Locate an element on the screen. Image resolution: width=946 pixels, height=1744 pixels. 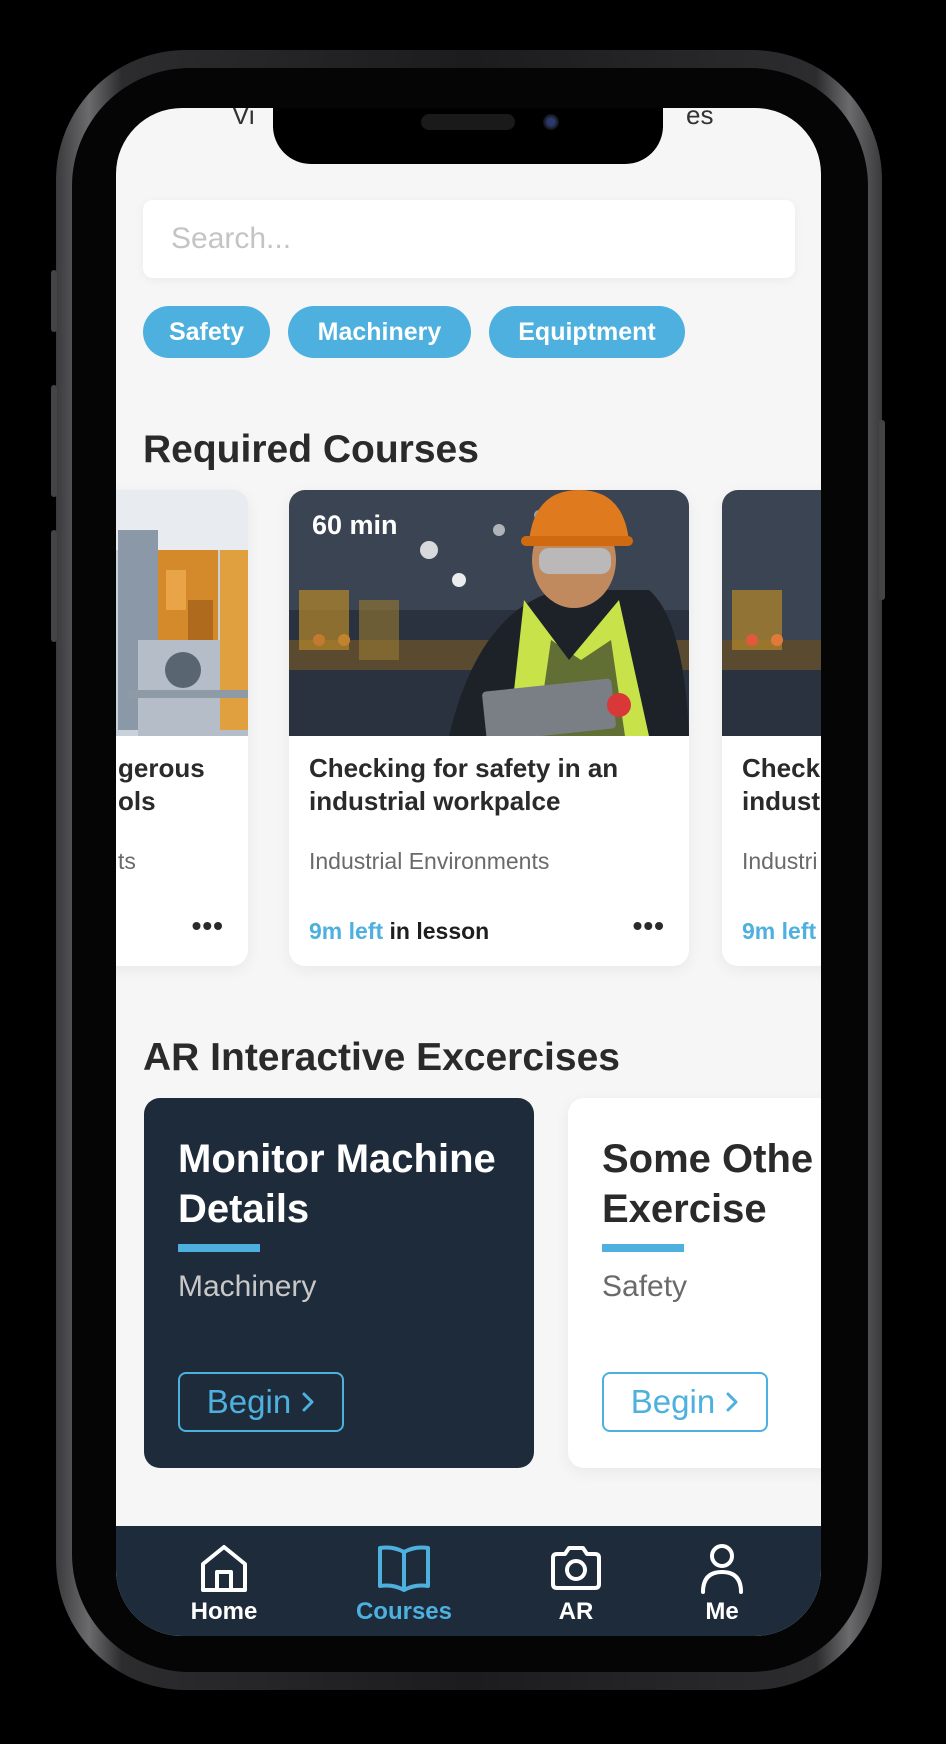
nav-label: AR is located at coordinates (576, 1611).